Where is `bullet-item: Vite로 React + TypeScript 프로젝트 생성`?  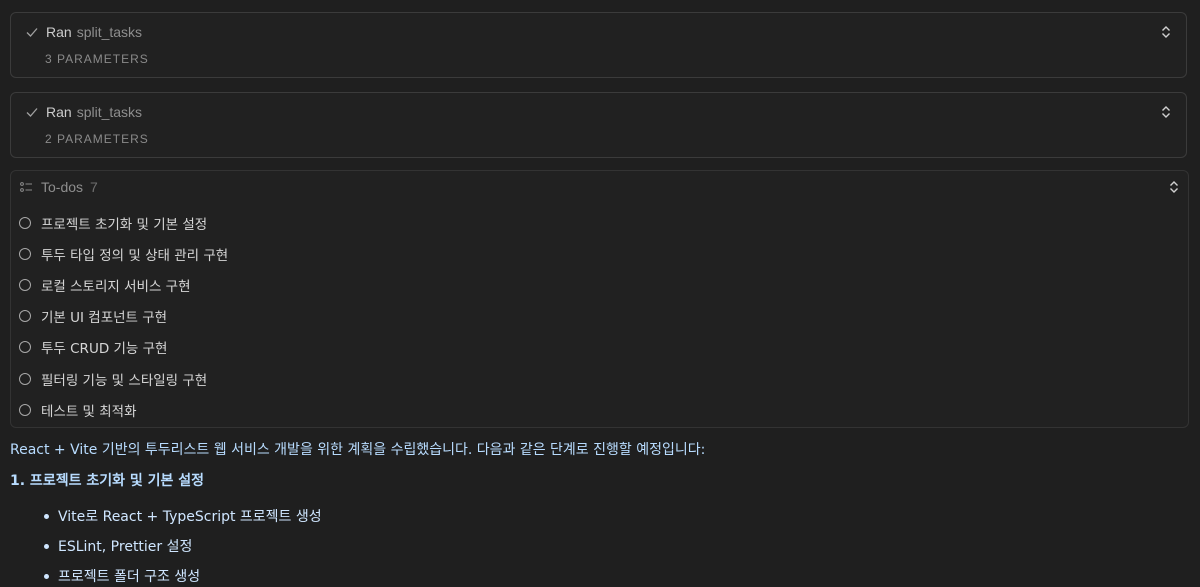
bullet-item: Vite로 React + TypeScript 프로젝트 생성 is located at coordinates (357, 516).